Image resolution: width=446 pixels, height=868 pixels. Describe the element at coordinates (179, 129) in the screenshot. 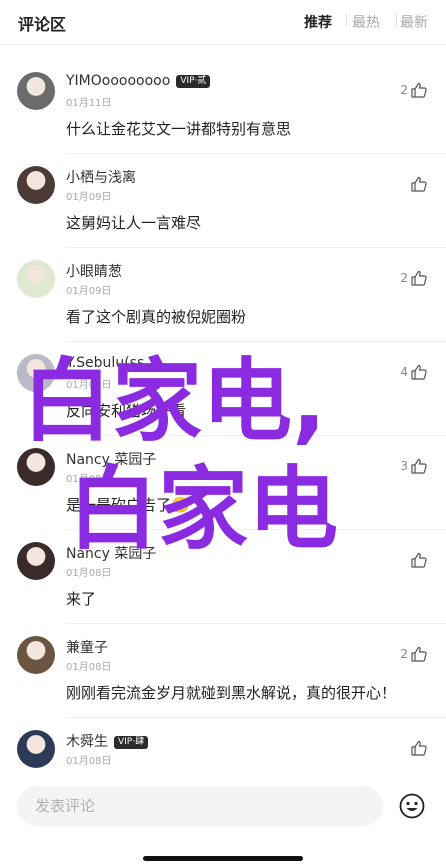

I see `comment-text: 什么让金花艾文一讲都特别有意思` at that location.